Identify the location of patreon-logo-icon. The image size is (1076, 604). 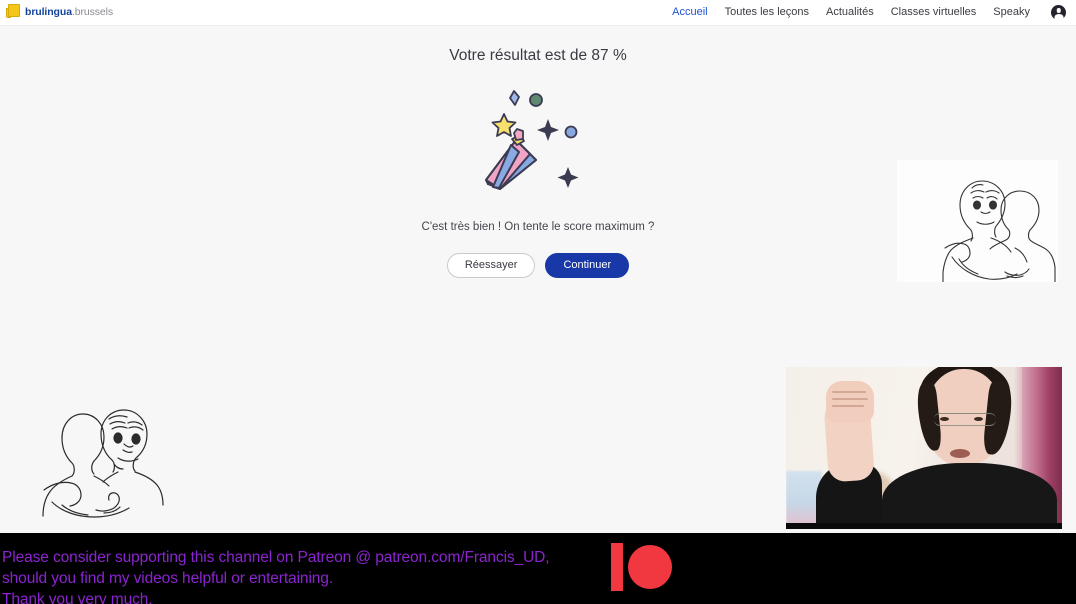
(641, 567).